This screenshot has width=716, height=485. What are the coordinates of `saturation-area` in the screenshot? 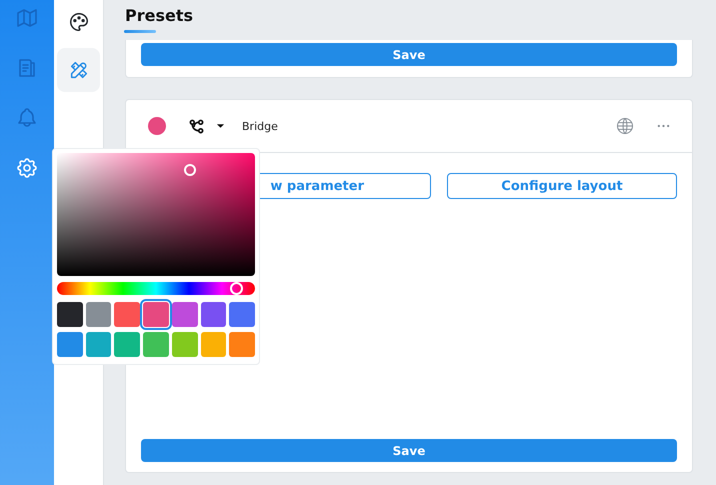 It's located at (156, 214).